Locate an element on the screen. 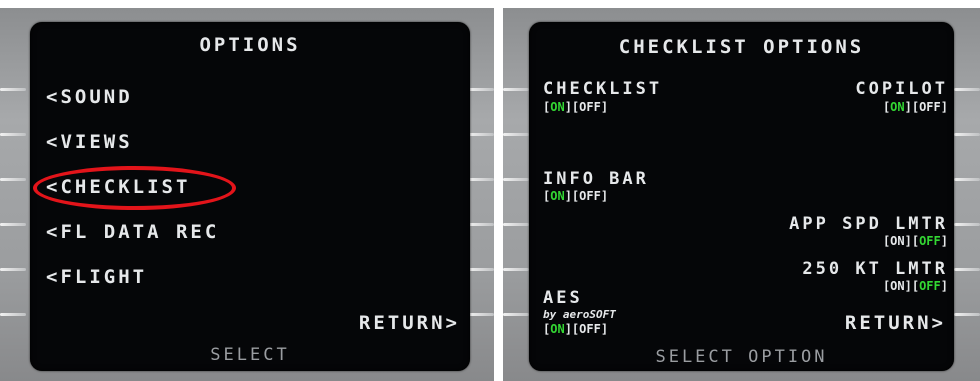 The height and width of the screenshot is (381, 980). kt-lmtr-toggle: [ON][OFF] is located at coordinates (915, 286).